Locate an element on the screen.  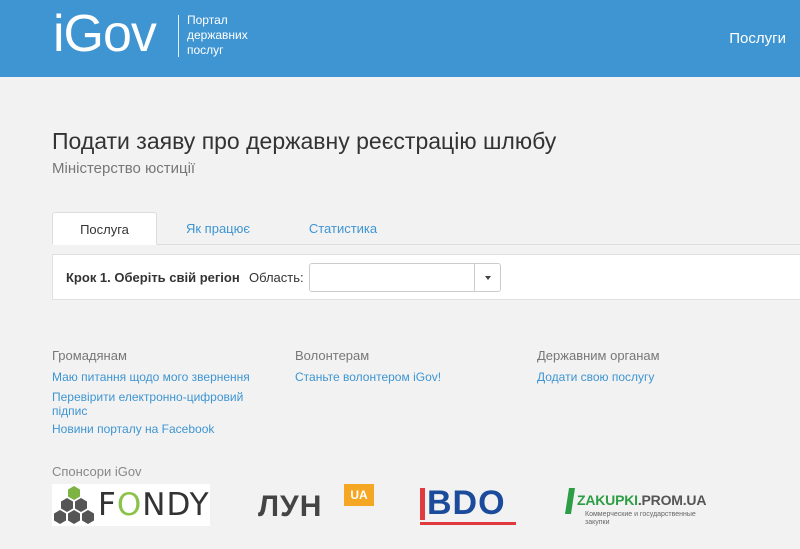
sponsor-lun-logo: ЛУН UA is located at coordinates (316, 505).